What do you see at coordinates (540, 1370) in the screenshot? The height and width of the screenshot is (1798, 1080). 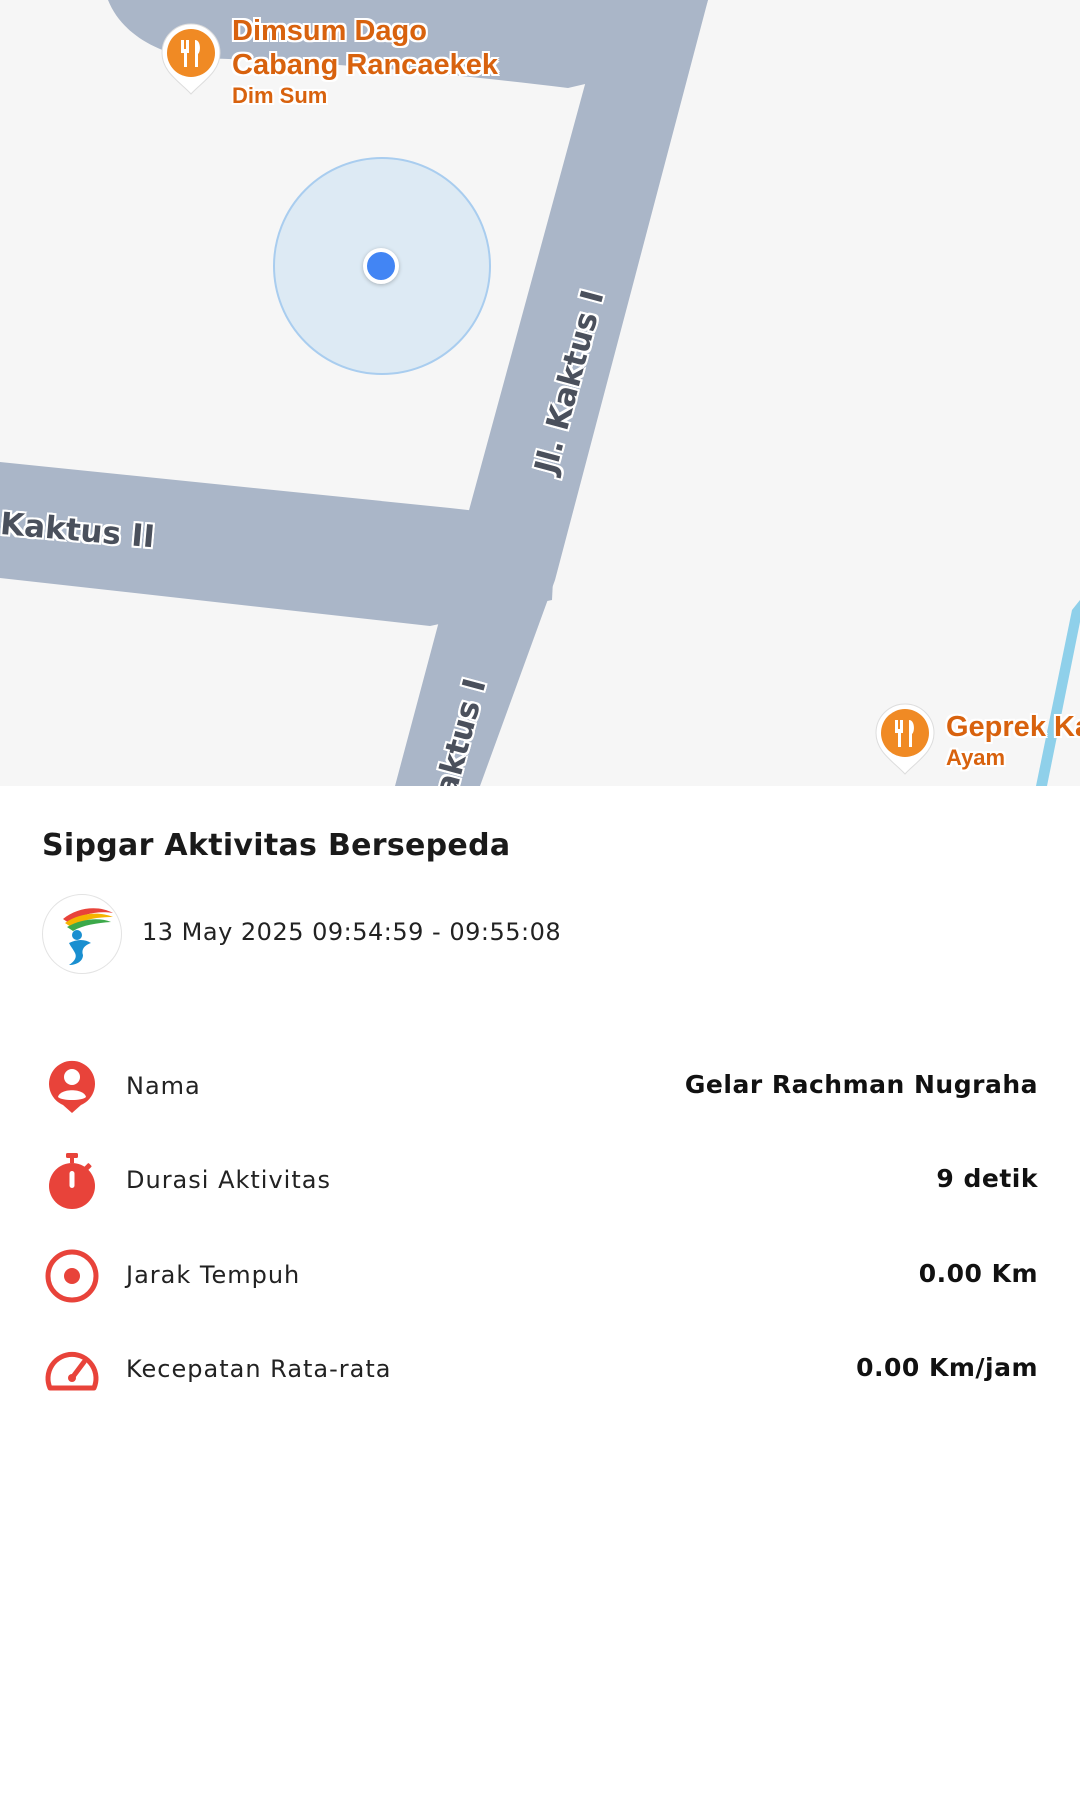 I see `stat-row-kecepatan: Kecepatan Rata-rata 0.00 Km/jam` at bounding box center [540, 1370].